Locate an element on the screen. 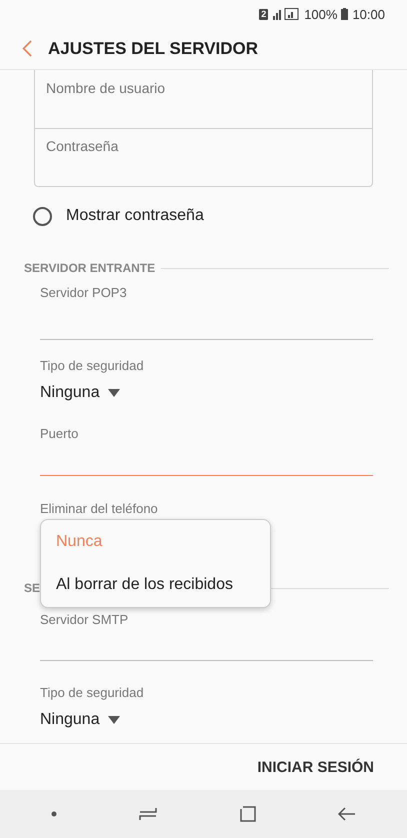 The width and height of the screenshot is (407, 838). text-field: Puerto is located at coordinates (206, 448).